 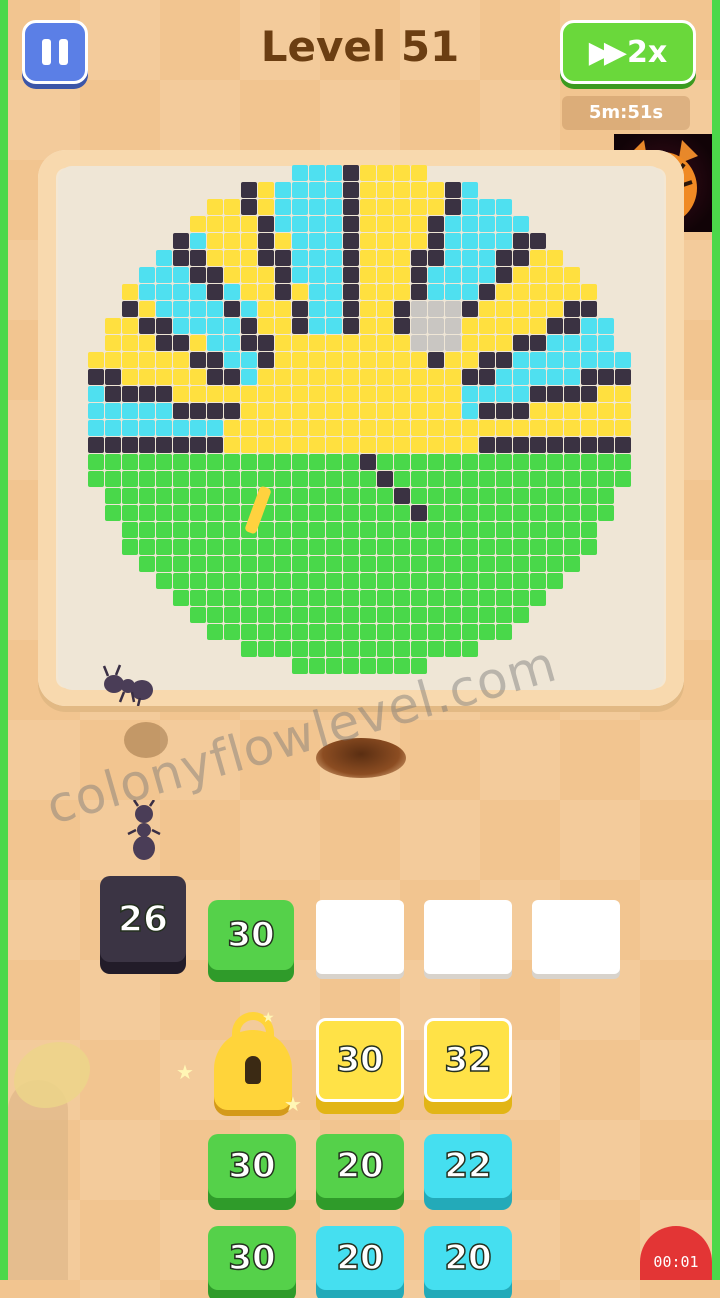 I want to click on queue-tile-green-30-row3: 30, so click(x=252, y=1258).